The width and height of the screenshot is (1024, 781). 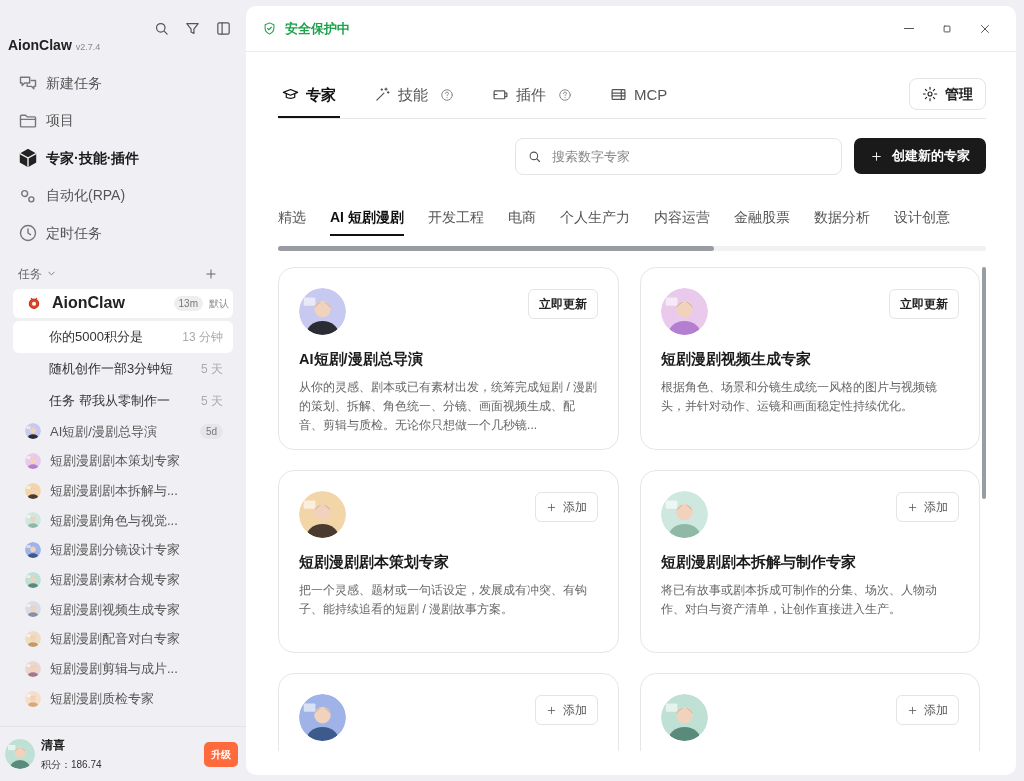 I want to click on task-row: 你的5000积分是 13 分钟, so click(x=123, y=336).